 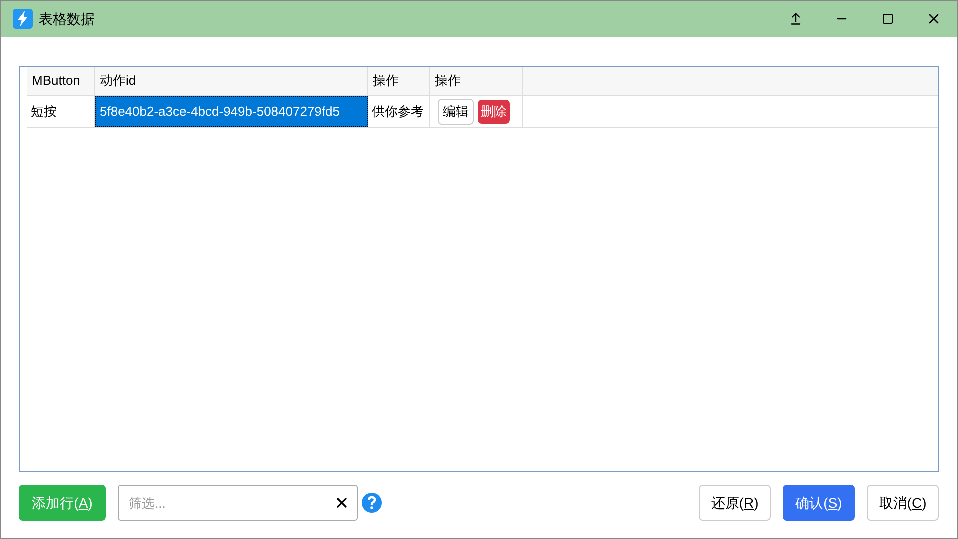 I want to click on window-title: 表格数据, so click(x=67, y=19).